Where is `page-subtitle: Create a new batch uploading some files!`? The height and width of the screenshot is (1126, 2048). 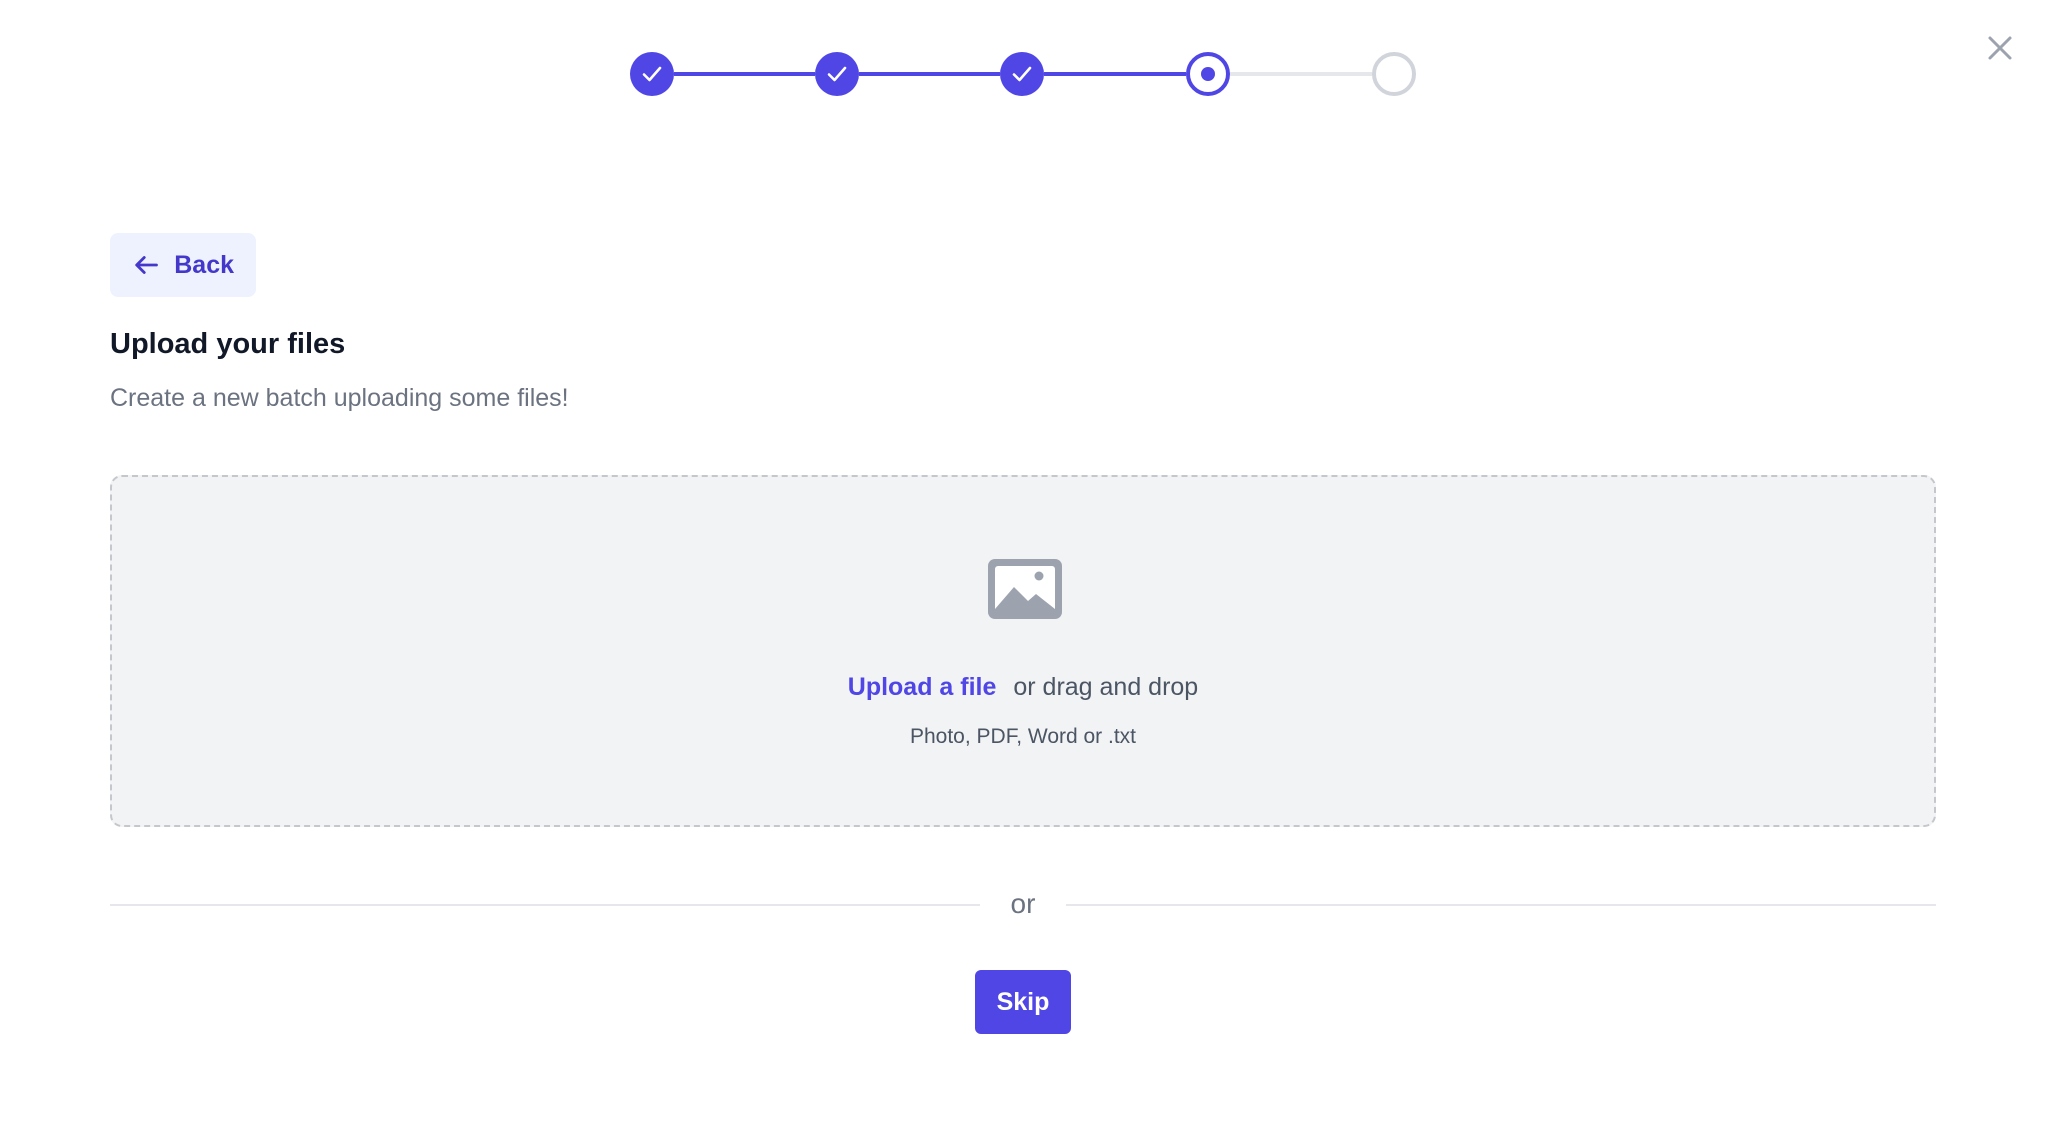 page-subtitle: Create a new batch uploading some files! is located at coordinates (339, 398).